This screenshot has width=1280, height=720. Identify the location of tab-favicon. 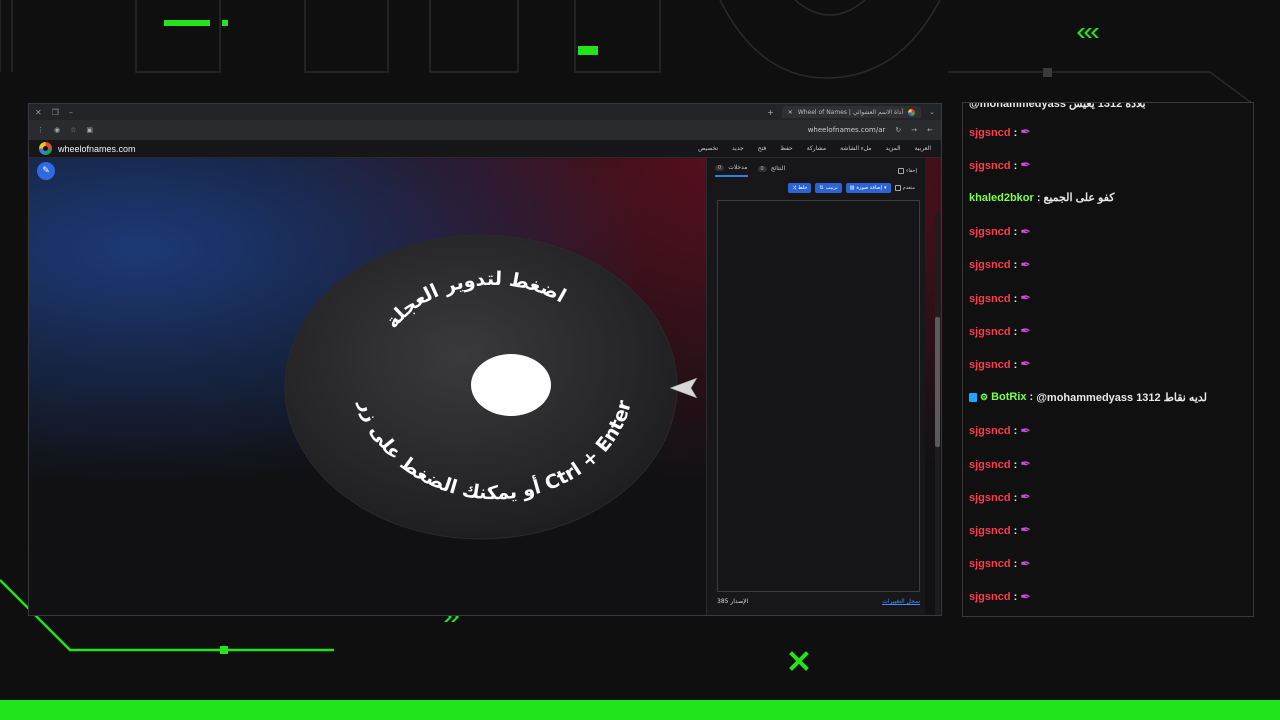
(912, 112).